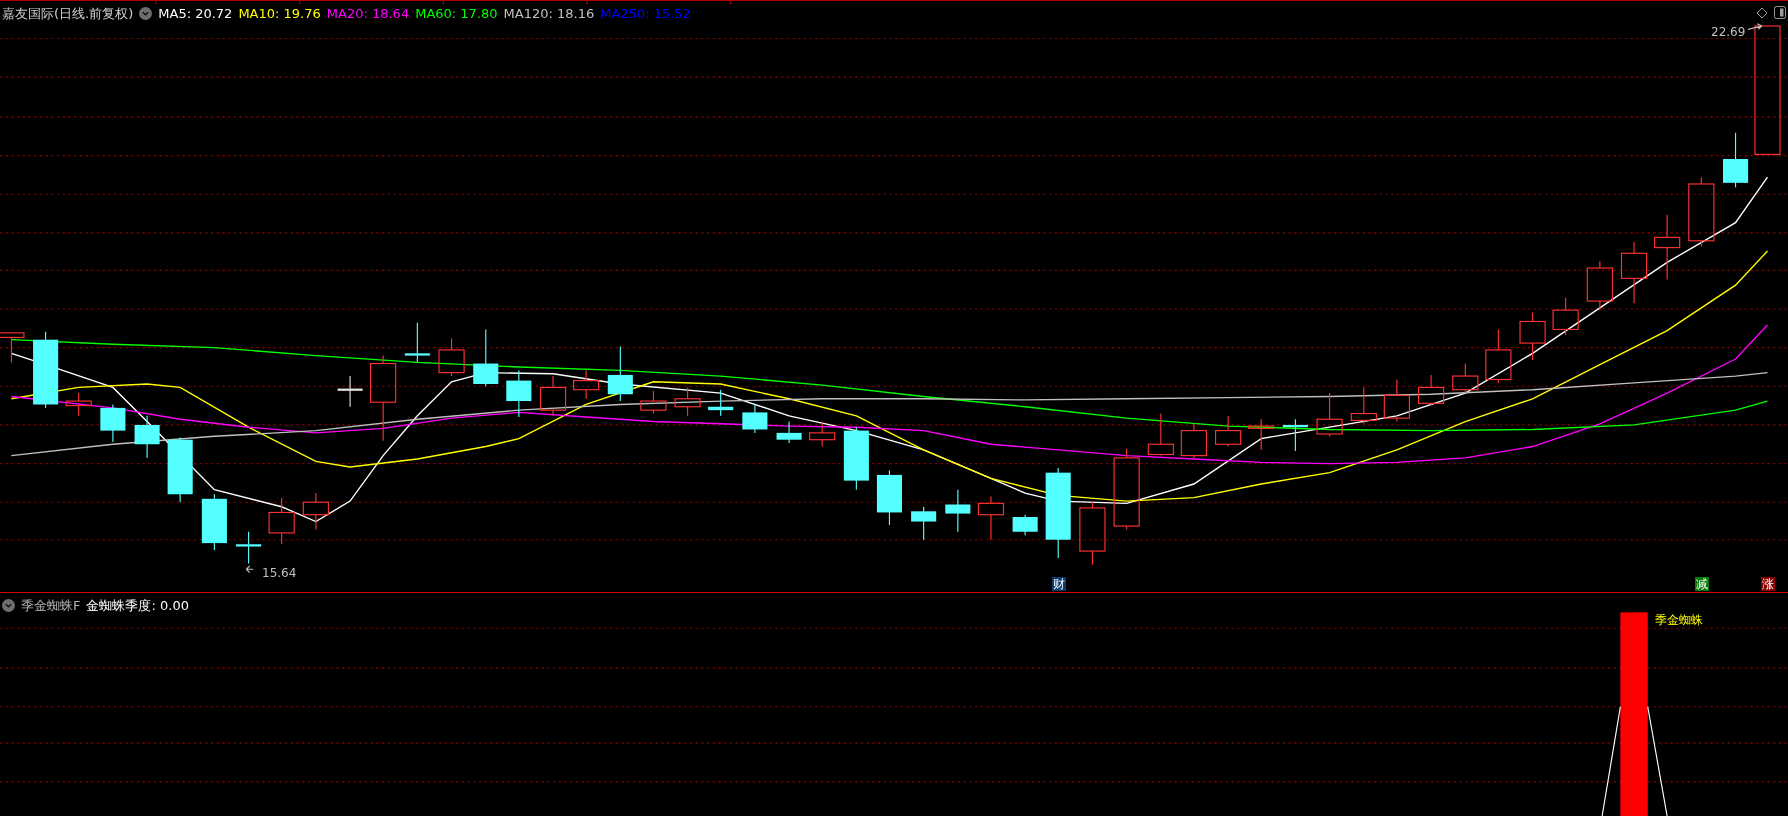 The height and width of the screenshot is (816, 1788). Describe the element at coordinates (368, 14) in the screenshot. I see `moving-average-label: MA20: 18.64` at that location.